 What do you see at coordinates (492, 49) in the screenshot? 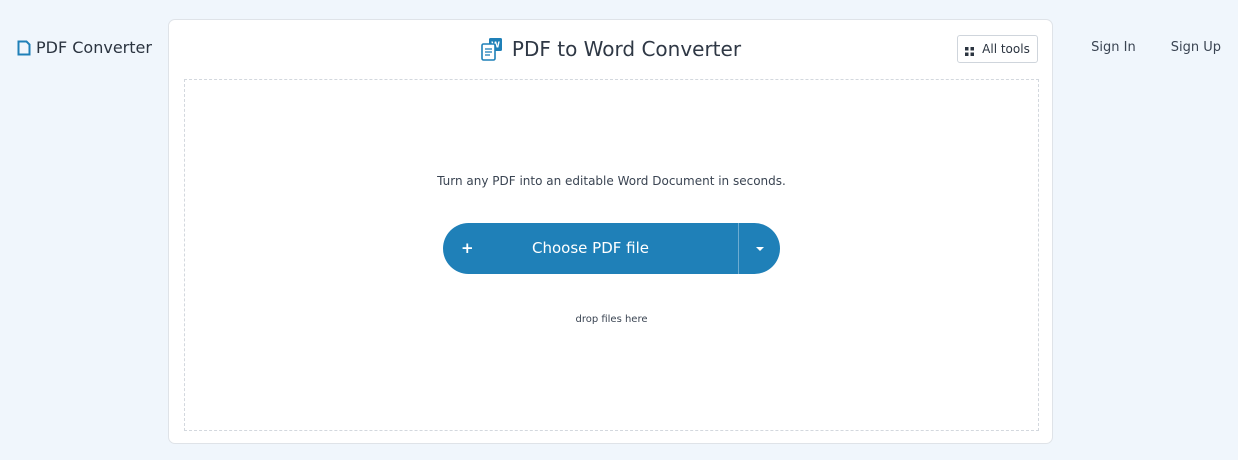
I see `pdf-to-word-icon: W` at bounding box center [492, 49].